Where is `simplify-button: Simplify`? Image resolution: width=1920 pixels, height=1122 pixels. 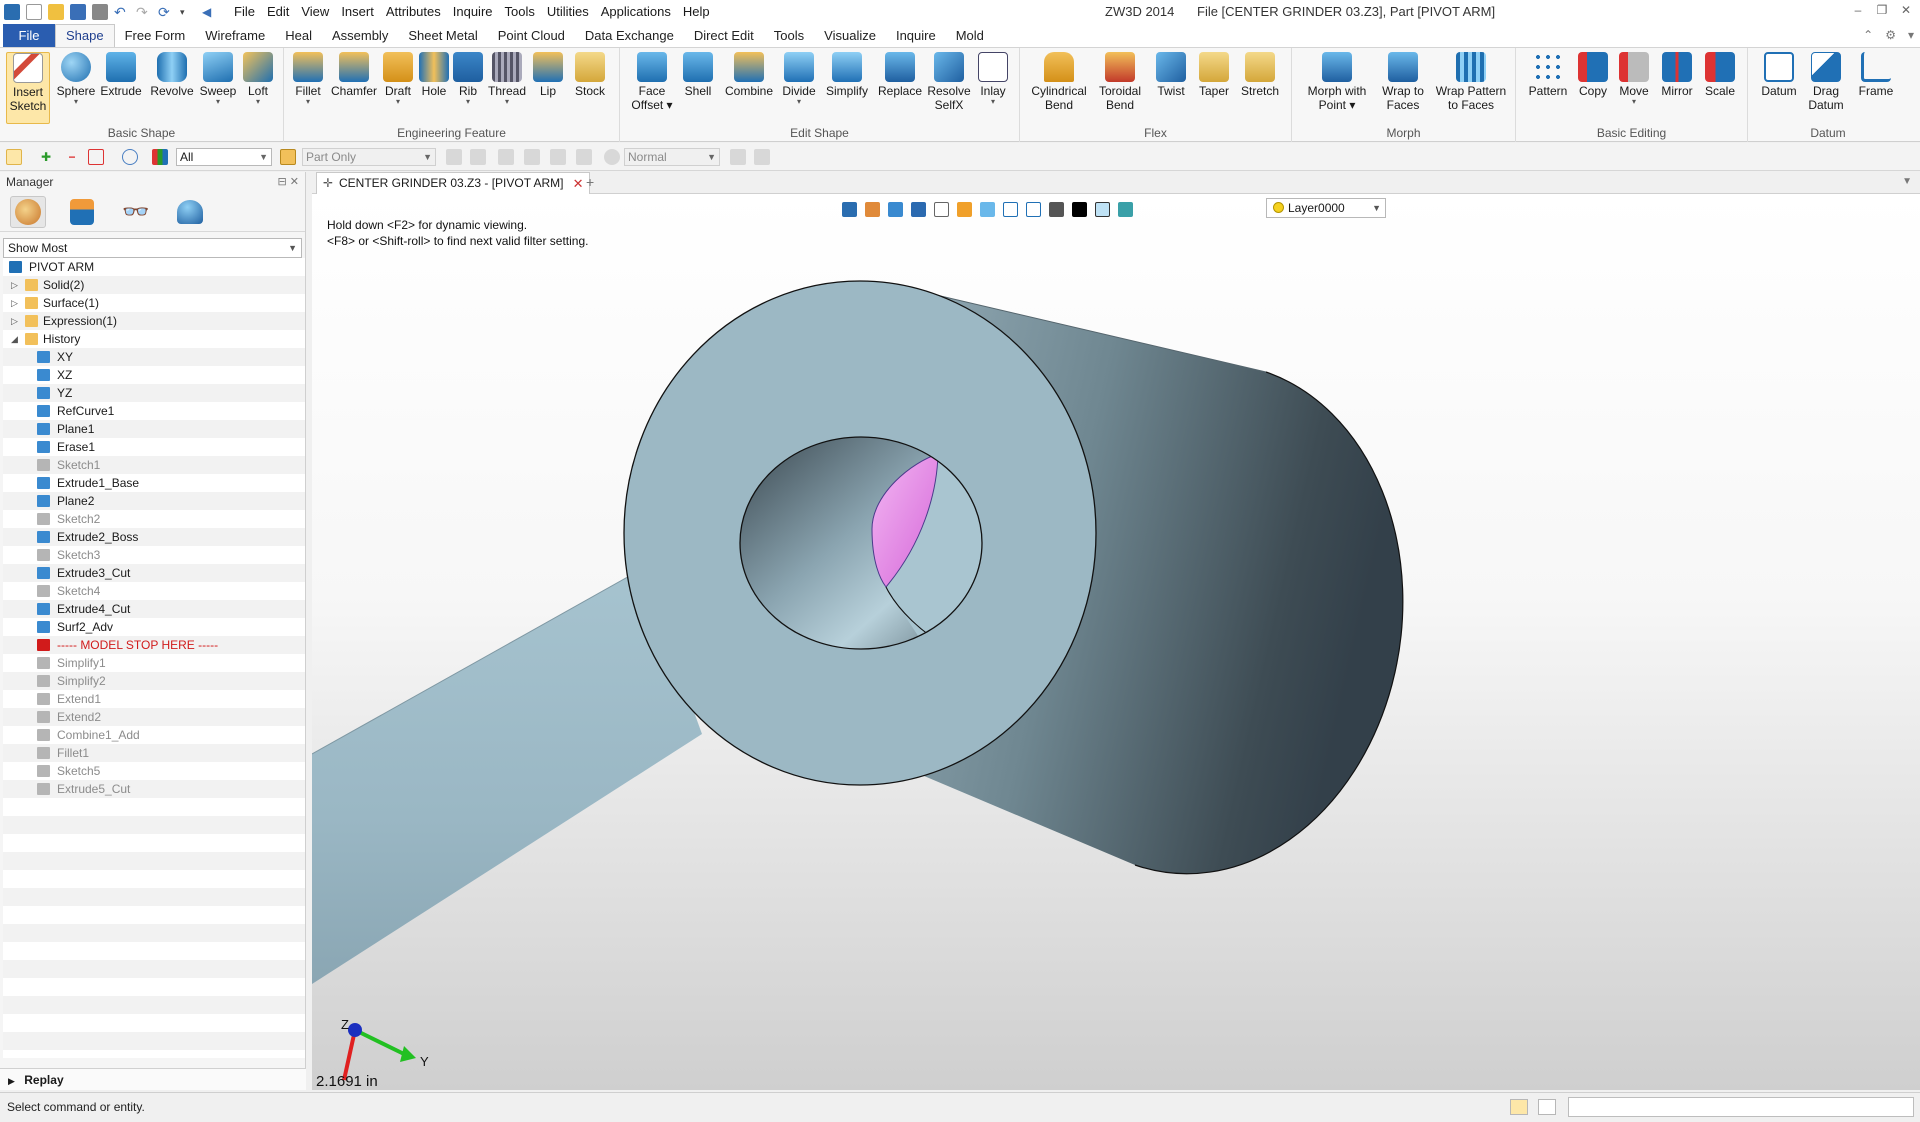
simplify-button: Simplify is located at coordinates (847, 75).